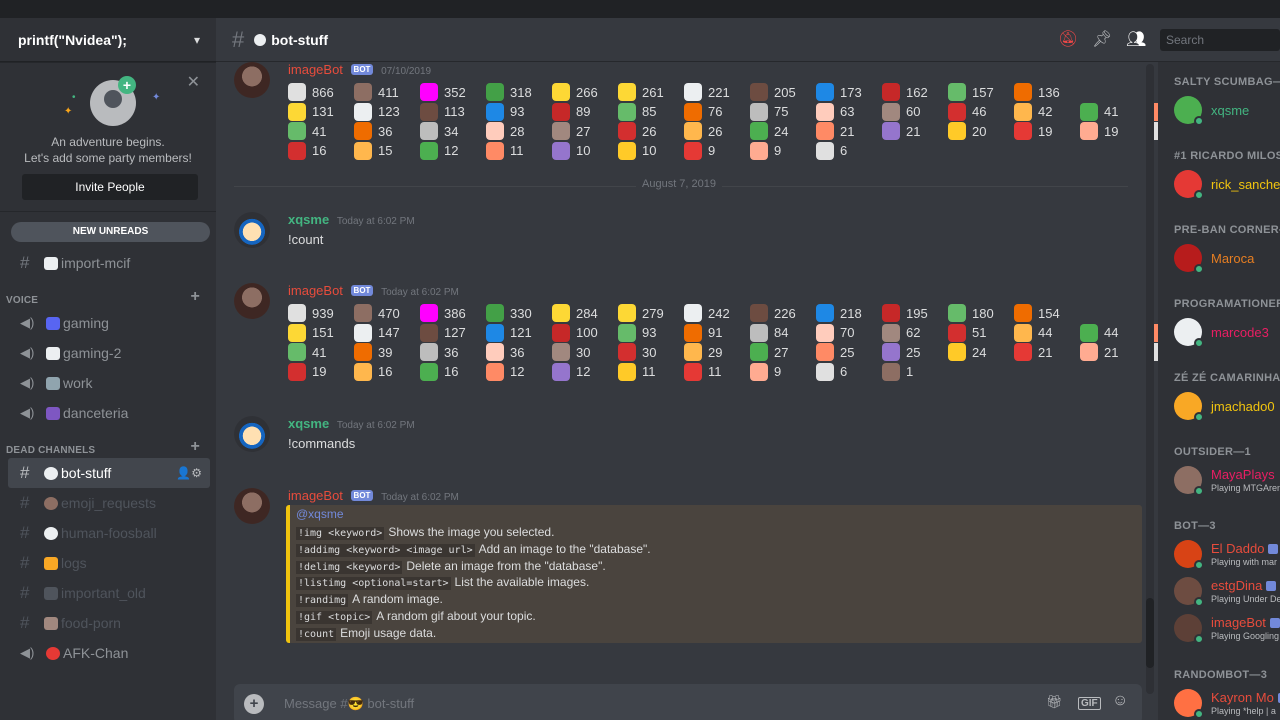  What do you see at coordinates (1211, 110) in the screenshot?
I see `member-item: xqsme` at bounding box center [1211, 110].